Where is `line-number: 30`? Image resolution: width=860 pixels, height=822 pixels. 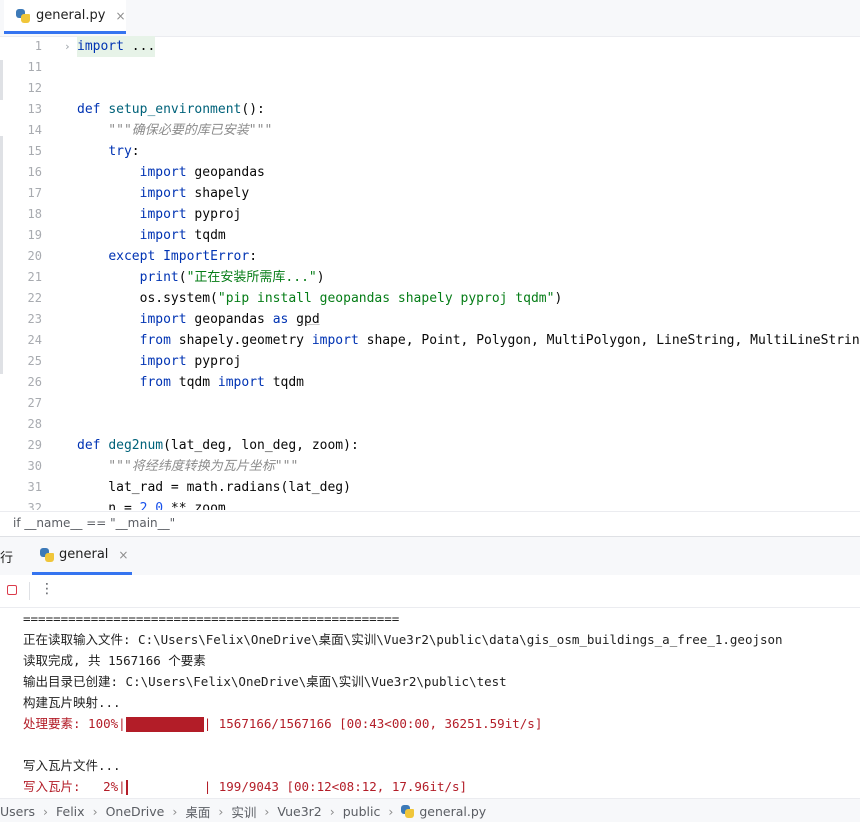
line-number: 30 is located at coordinates (34, 466).